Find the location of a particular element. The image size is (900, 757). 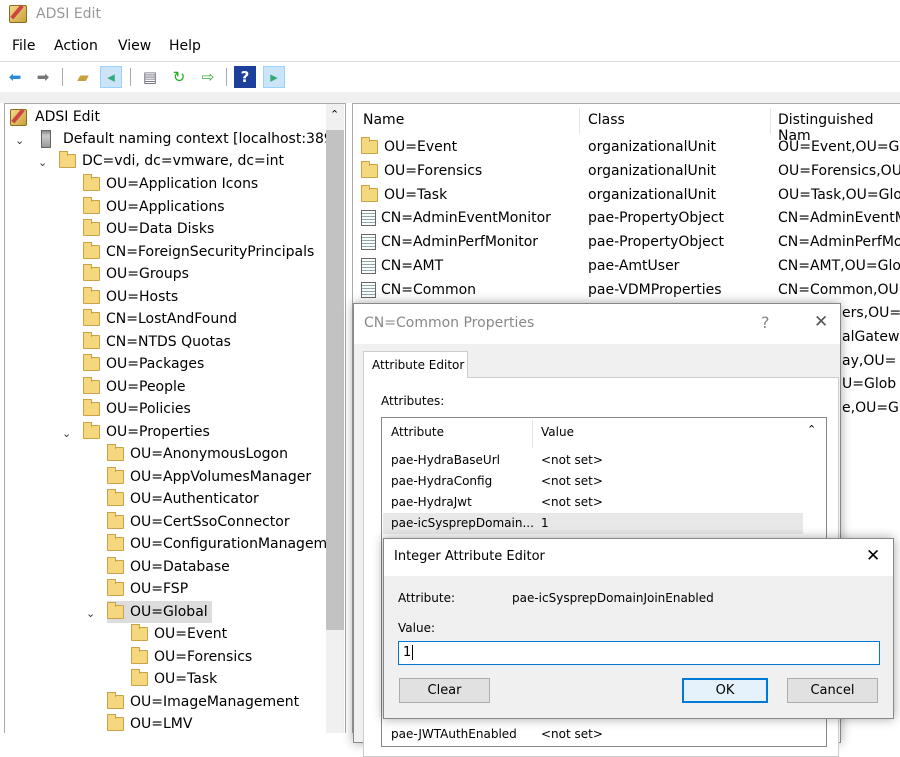

dialog-title: CN=Common Properties is located at coordinates (449, 323).